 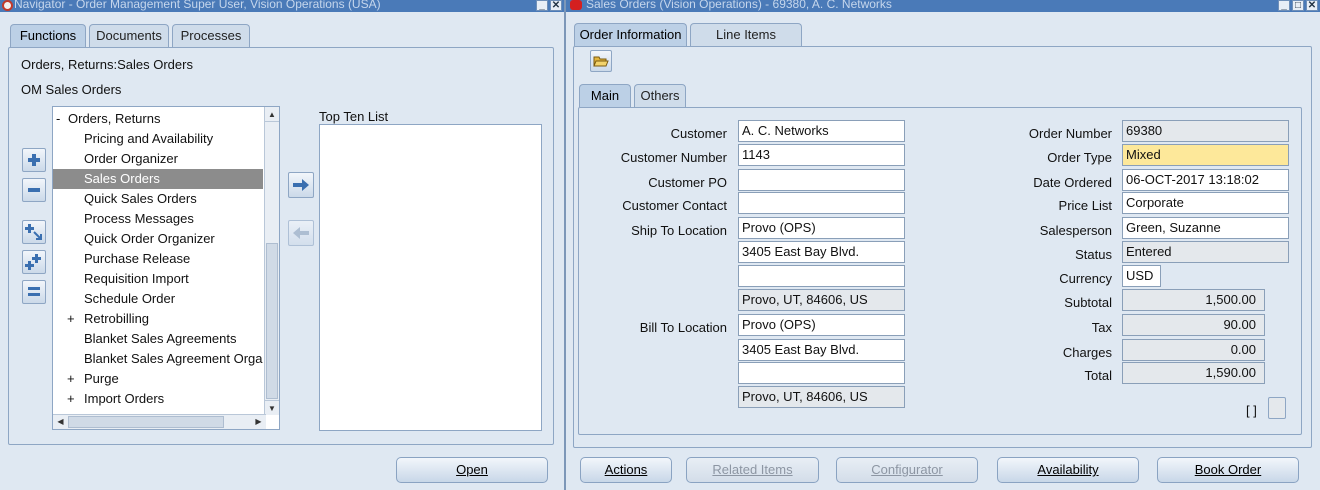 I want to click on tree-item: Purchase Release, so click(x=158, y=259).